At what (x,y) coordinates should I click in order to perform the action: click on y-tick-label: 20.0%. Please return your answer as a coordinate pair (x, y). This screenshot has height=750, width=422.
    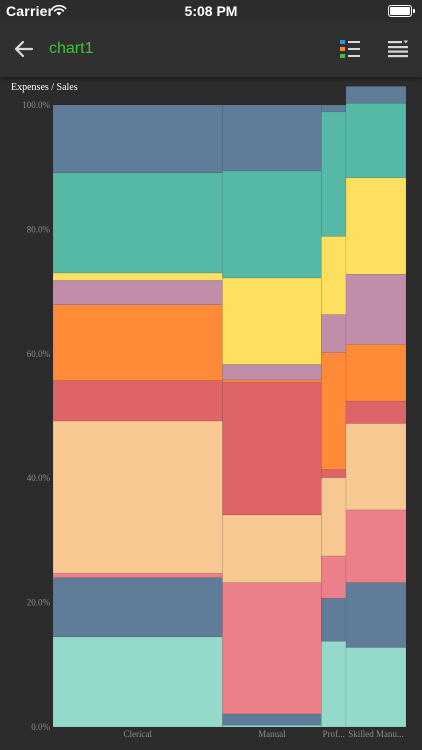
    Looking at the image, I should click on (39, 603).